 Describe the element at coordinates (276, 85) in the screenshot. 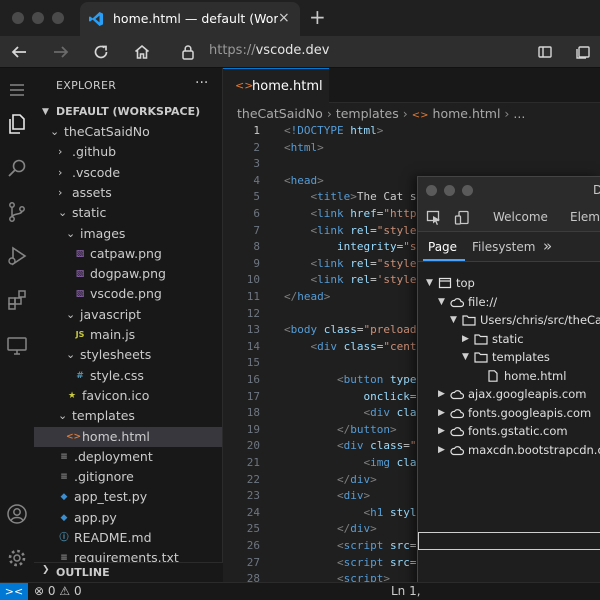

I see `editor-tab-home-html: <> home.html` at that location.